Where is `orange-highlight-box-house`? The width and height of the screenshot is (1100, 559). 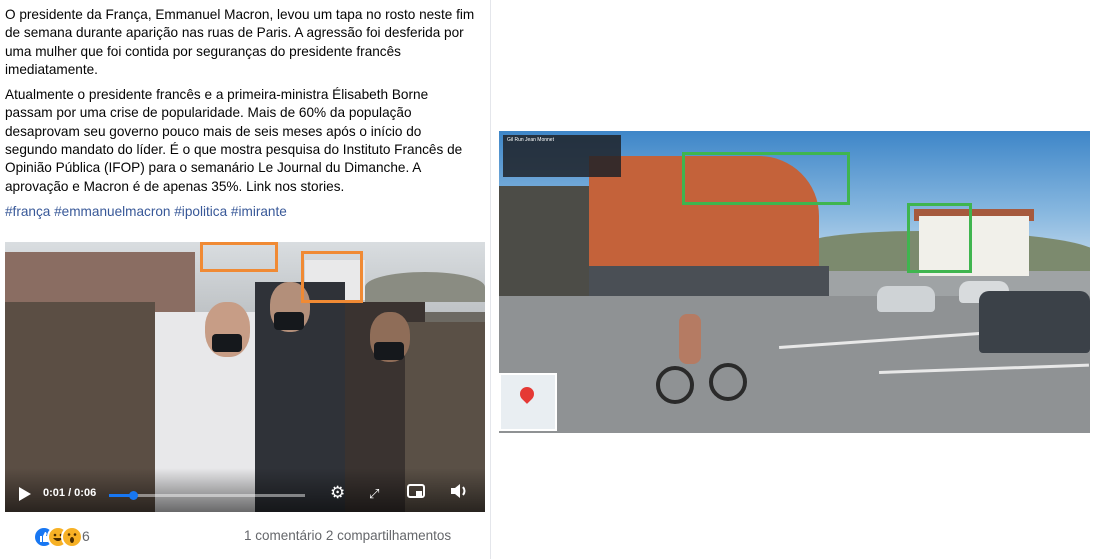
orange-highlight-box-house is located at coordinates (332, 277).